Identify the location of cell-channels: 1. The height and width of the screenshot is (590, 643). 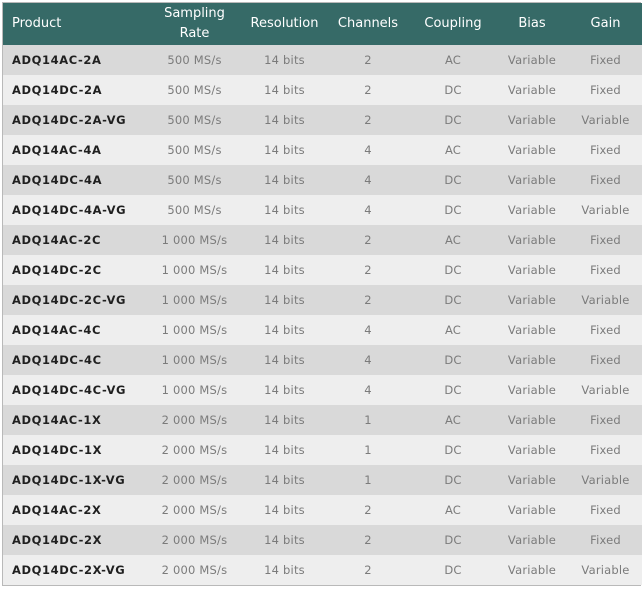
(368, 420).